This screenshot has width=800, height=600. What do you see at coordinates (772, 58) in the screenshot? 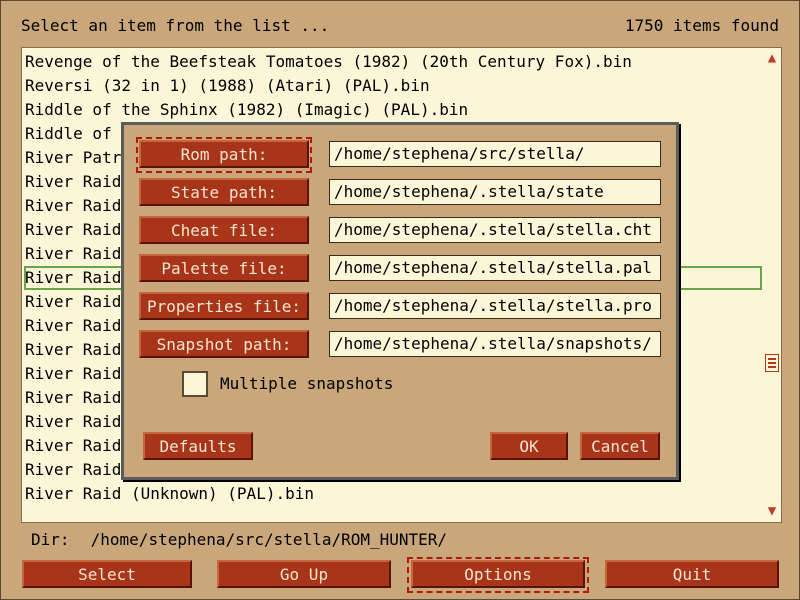
I see `scroll-up-icon: ▲` at bounding box center [772, 58].